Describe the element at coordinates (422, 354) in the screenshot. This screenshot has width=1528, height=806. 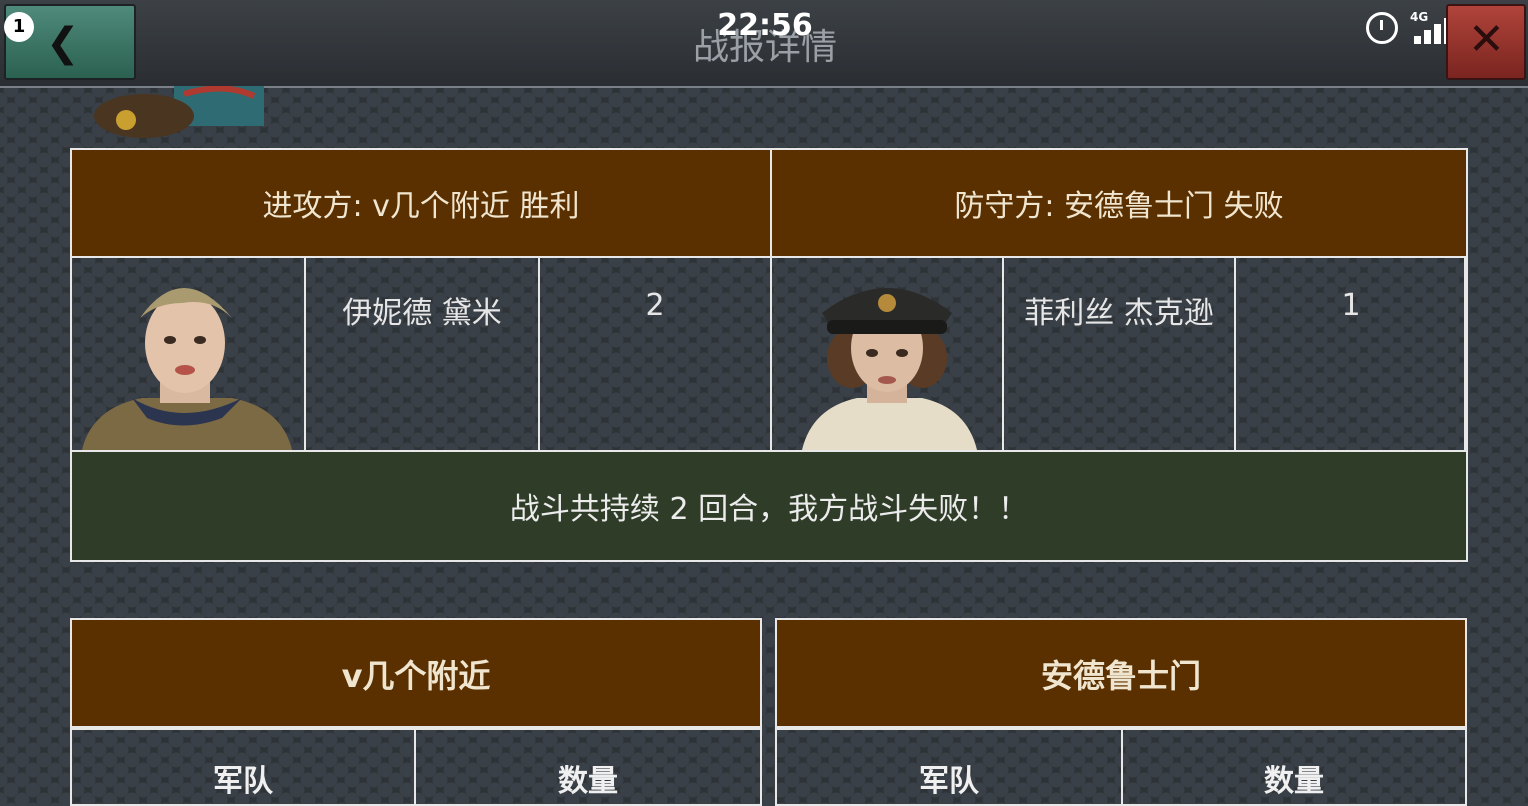
I see `attacker-commander-name: 伊妮德 黛米` at that location.